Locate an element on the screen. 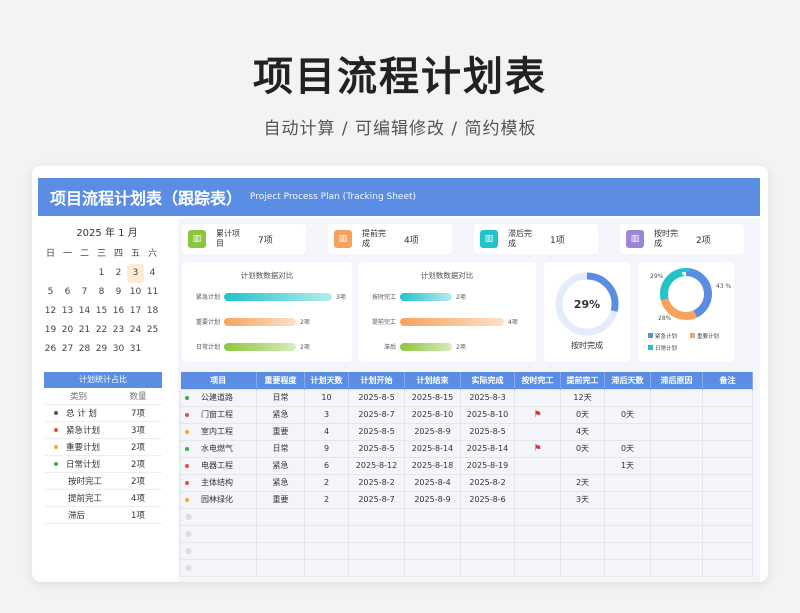  calendar-day: 16 is located at coordinates (118, 311).